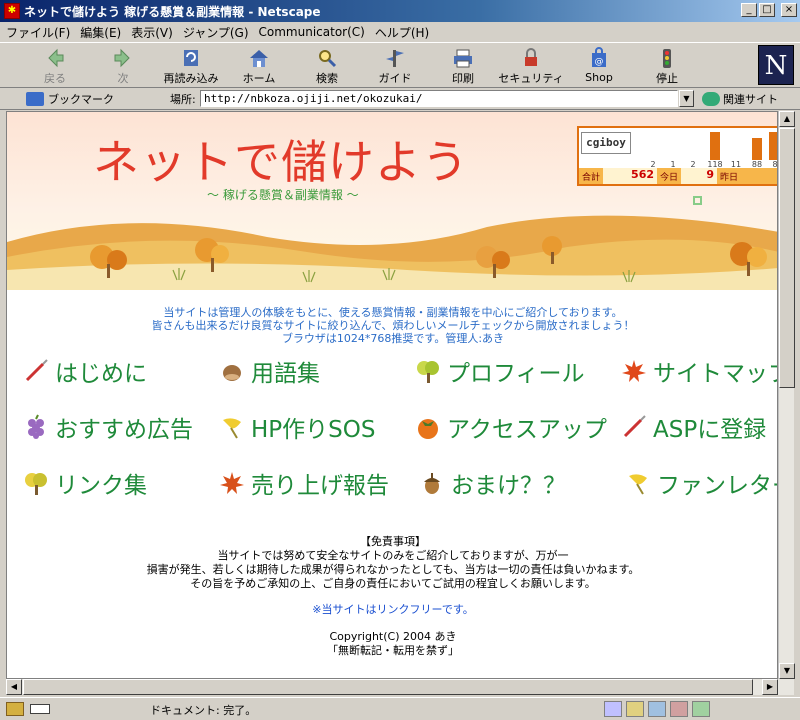 This screenshot has height=720, width=800. Describe the element at coordinates (591, 178) in the screenshot. I see `total-label: 合計` at that location.